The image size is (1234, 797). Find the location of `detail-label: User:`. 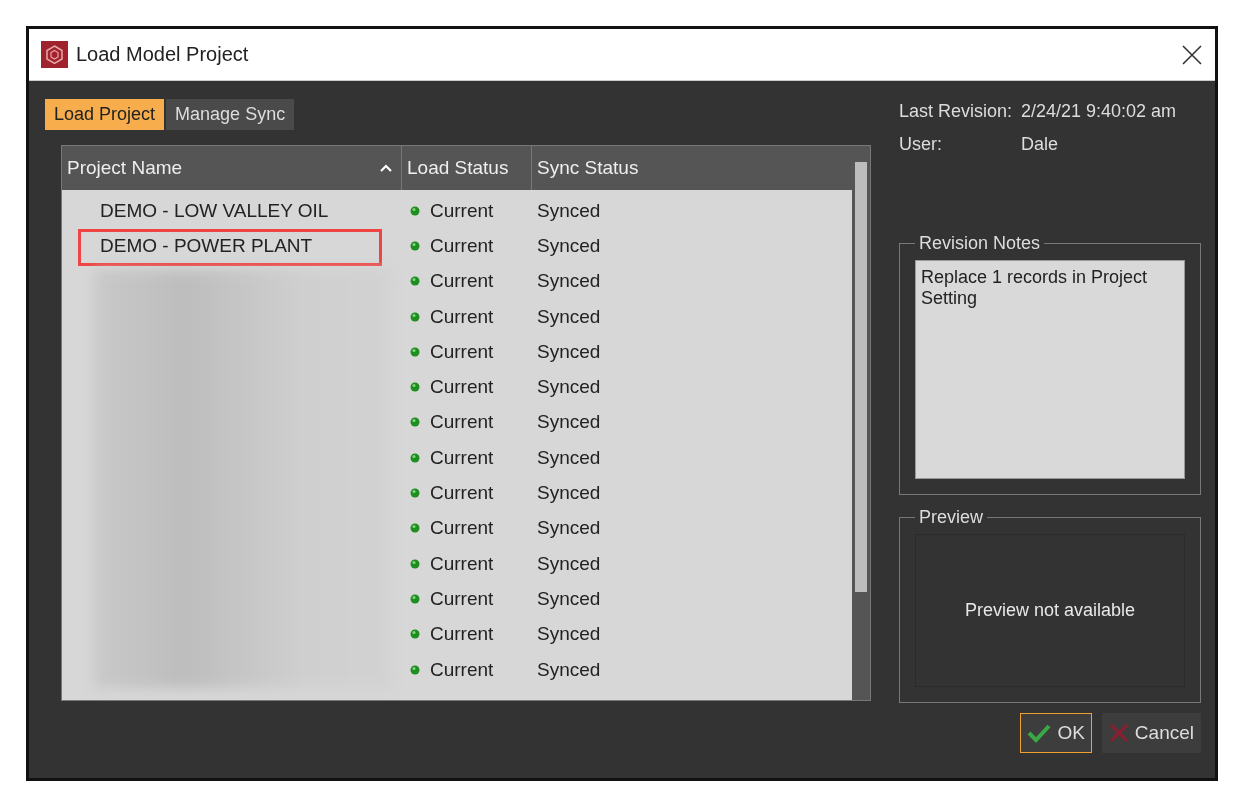

detail-label: User: is located at coordinates (921, 144).